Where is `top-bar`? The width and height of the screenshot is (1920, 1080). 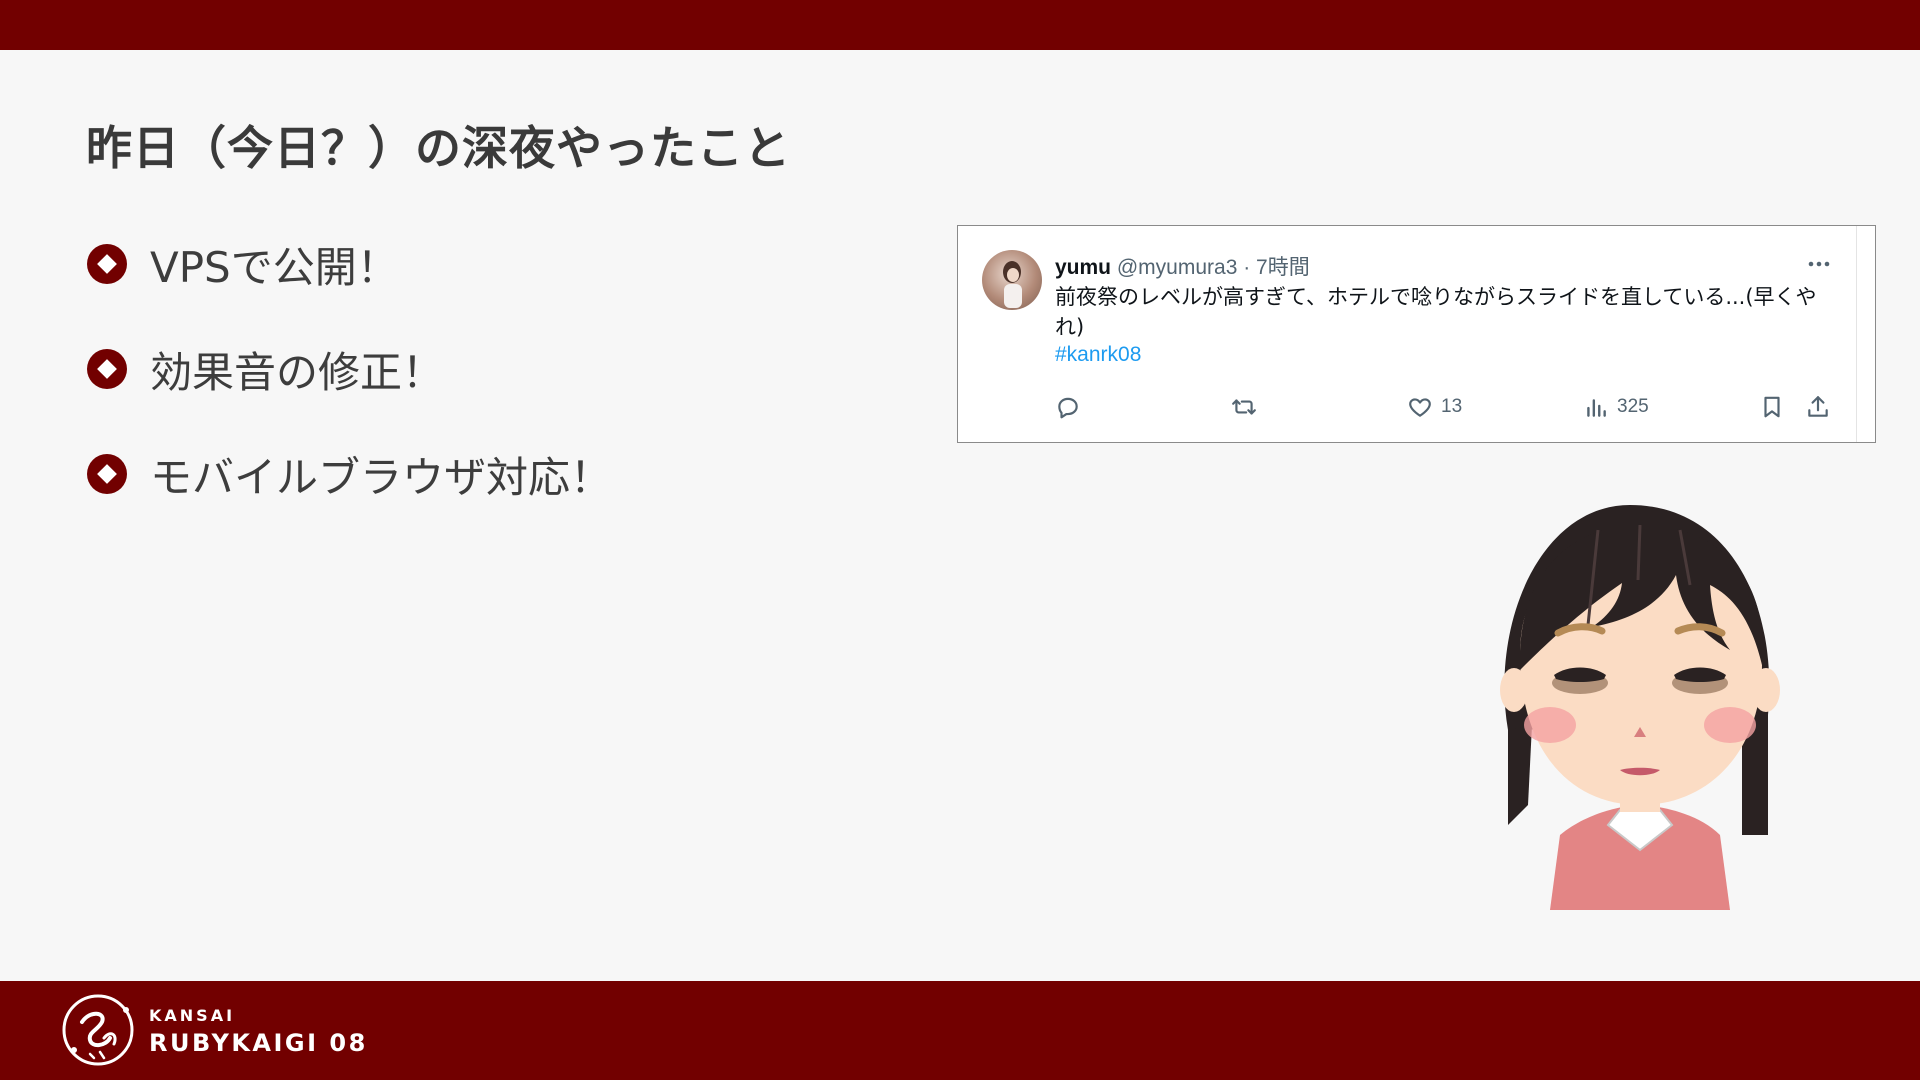
top-bar is located at coordinates (960, 25).